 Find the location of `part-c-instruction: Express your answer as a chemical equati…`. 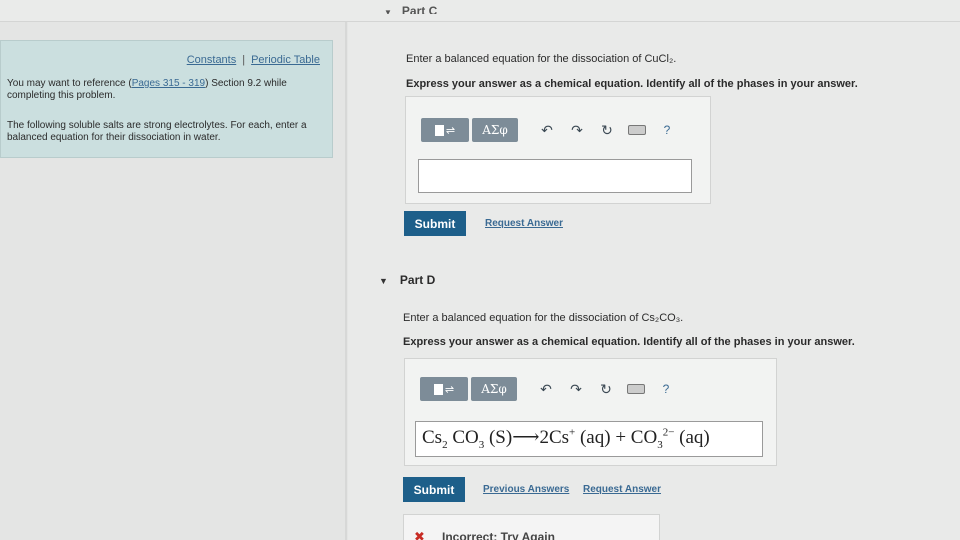

part-c-instruction: Express your answer as a chemical equati… is located at coordinates (632, 84).